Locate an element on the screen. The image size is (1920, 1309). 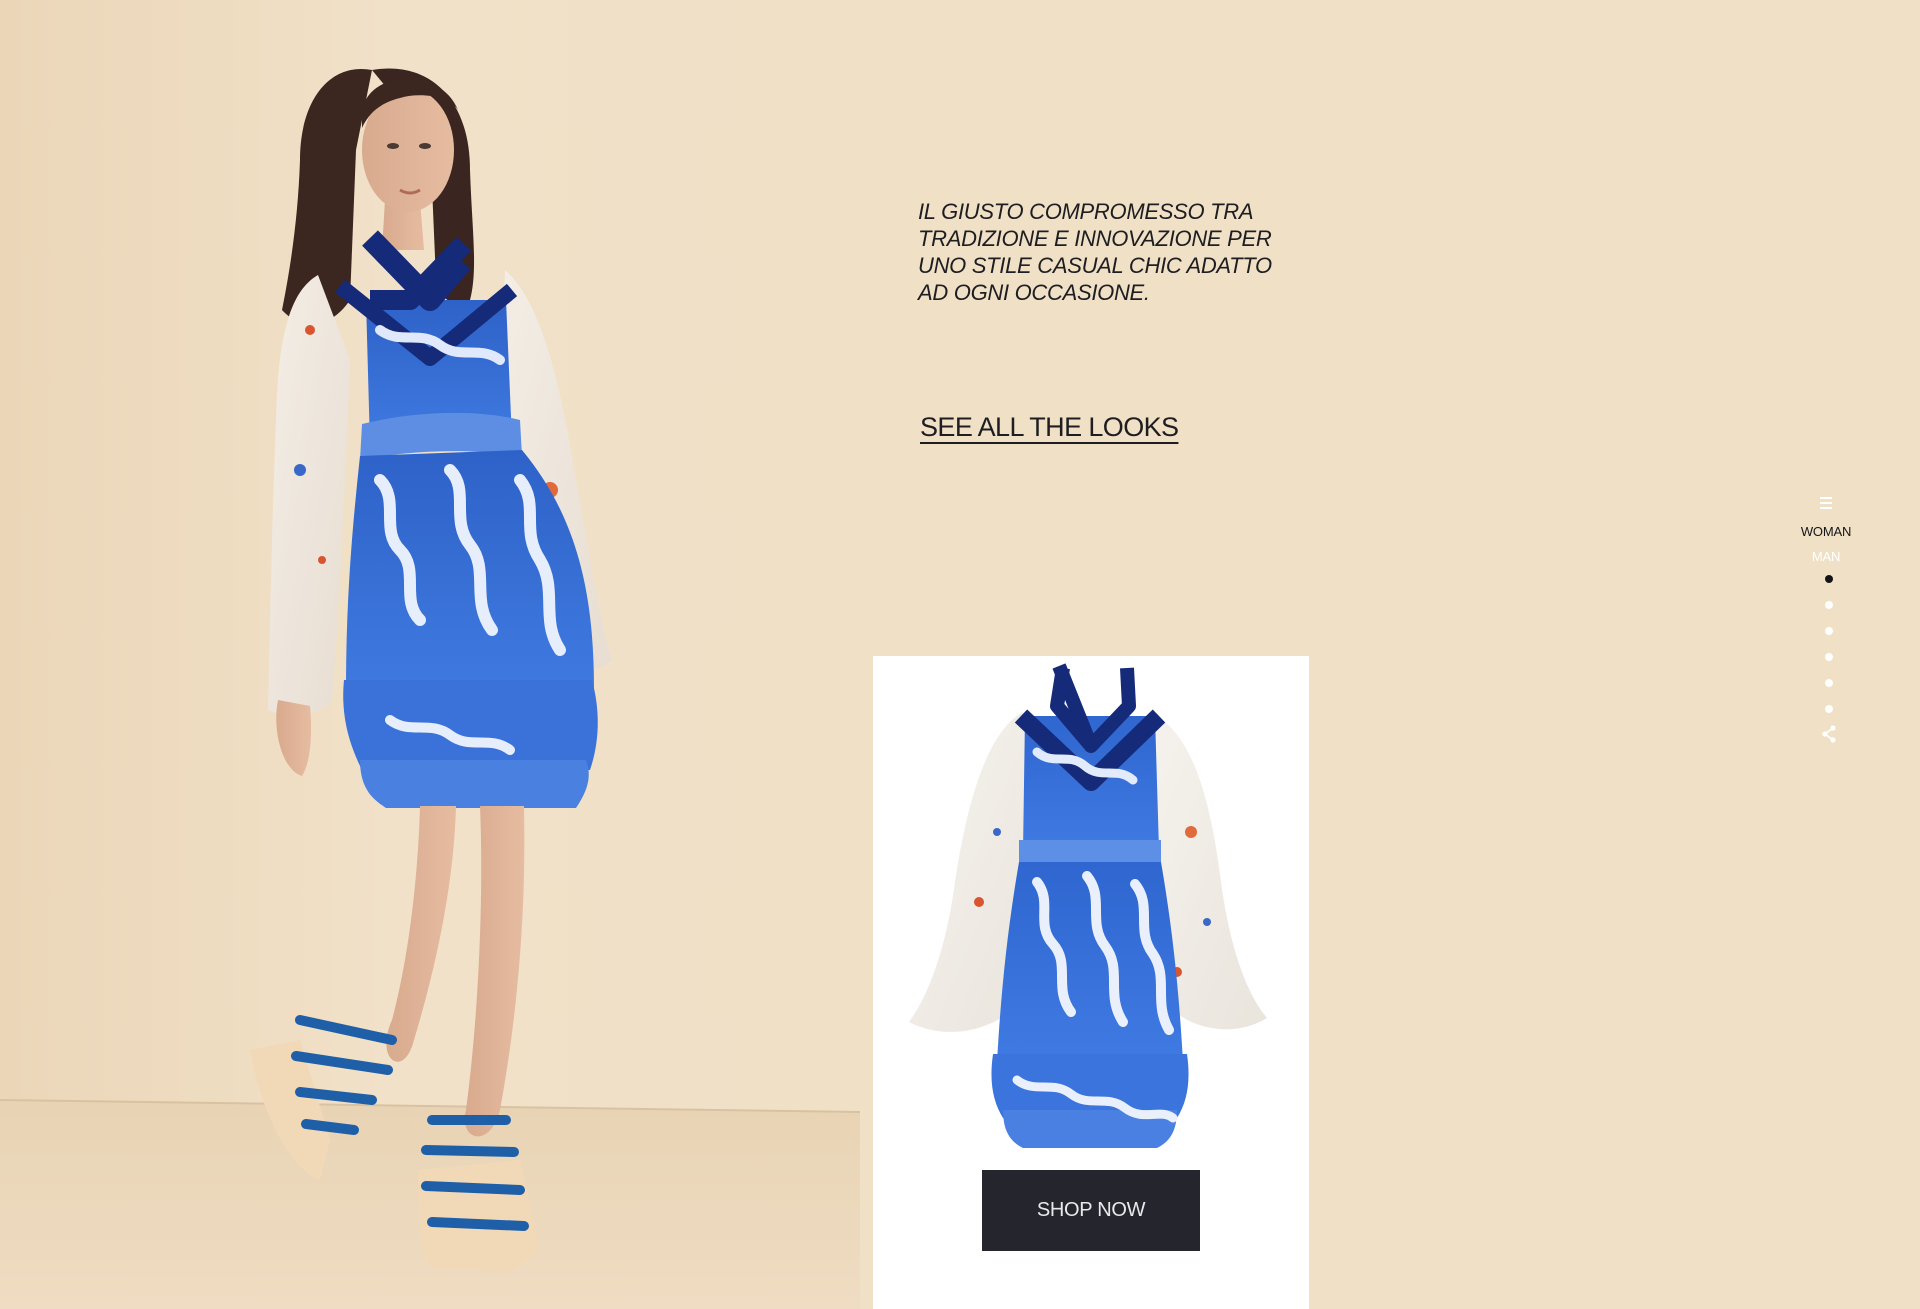
product-card: SHOP NOW is located at coordinates (1091, 982).